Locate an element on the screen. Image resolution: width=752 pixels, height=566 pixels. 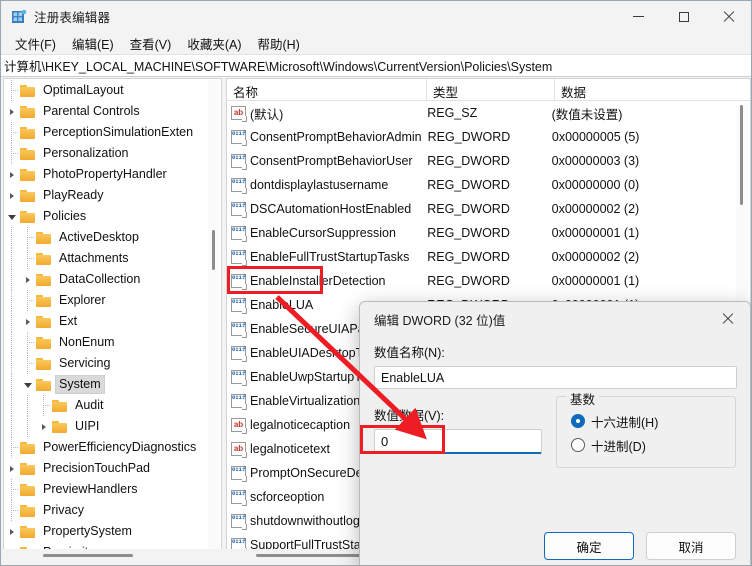
value-data: 0x00000003 (3) is located at coordinates (595, 161).